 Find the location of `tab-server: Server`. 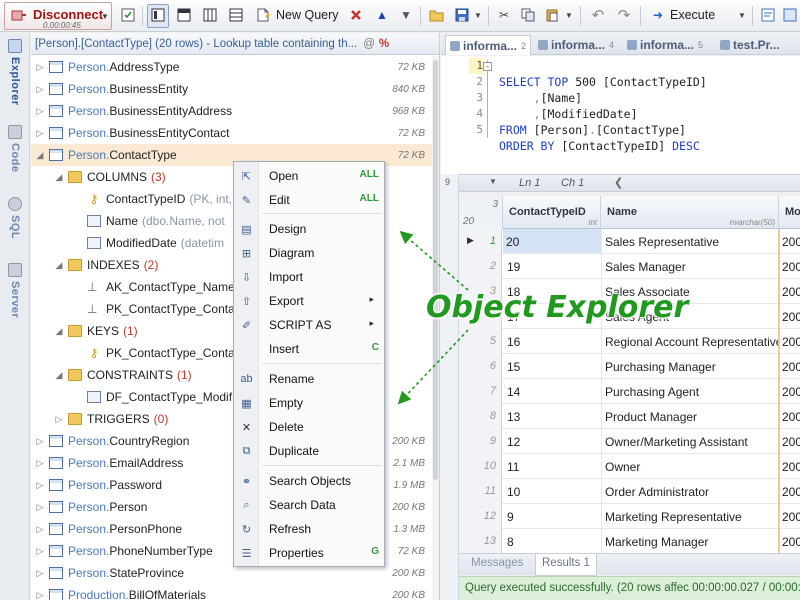

tab-server: Server is located at coordinates (15, 290).